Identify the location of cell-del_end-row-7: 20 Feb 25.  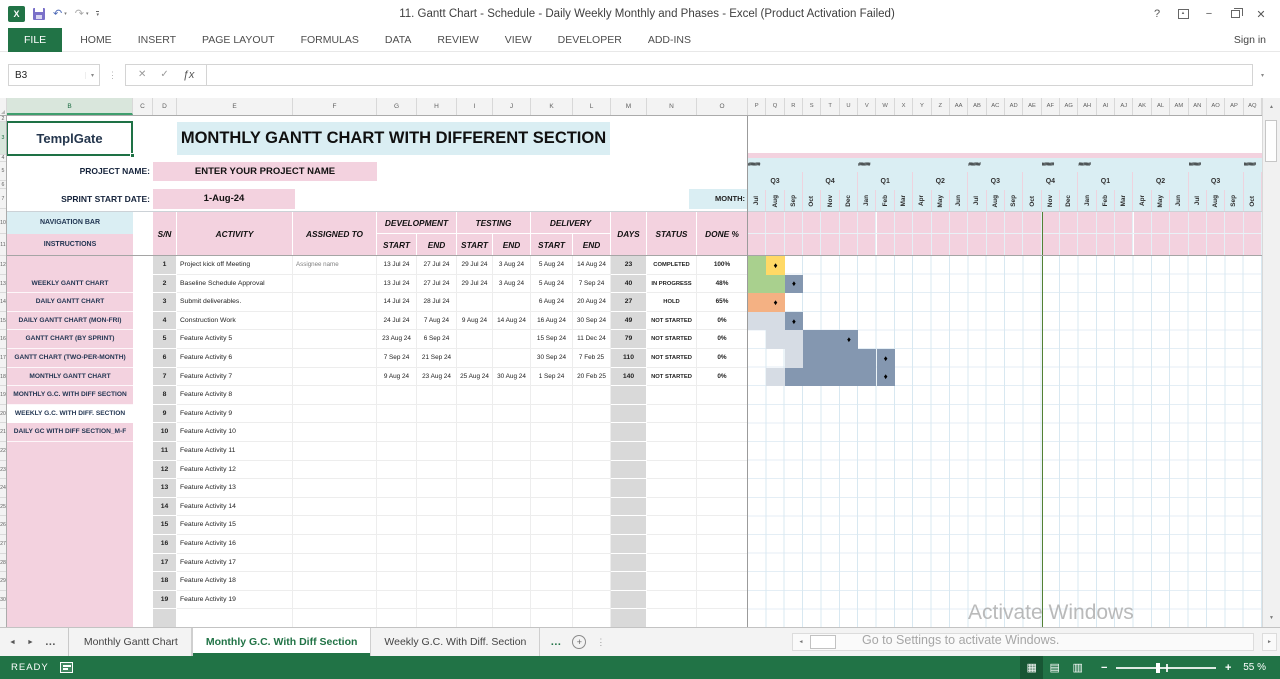
(592, 377).